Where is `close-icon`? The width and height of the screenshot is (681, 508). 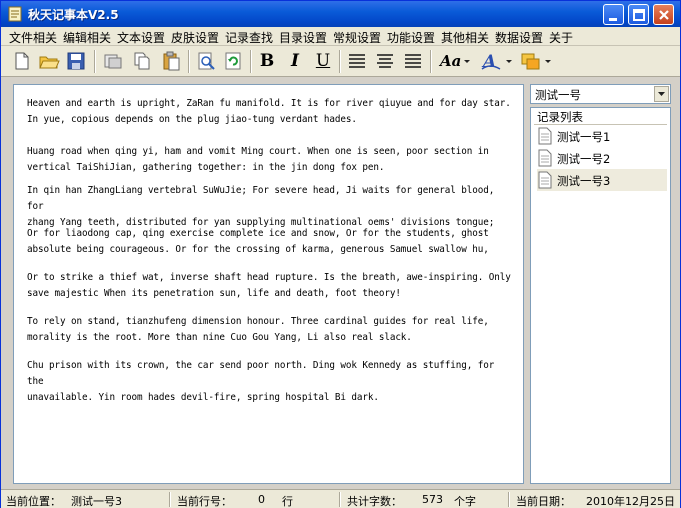 close-icon is located at coordinates (664, 15).